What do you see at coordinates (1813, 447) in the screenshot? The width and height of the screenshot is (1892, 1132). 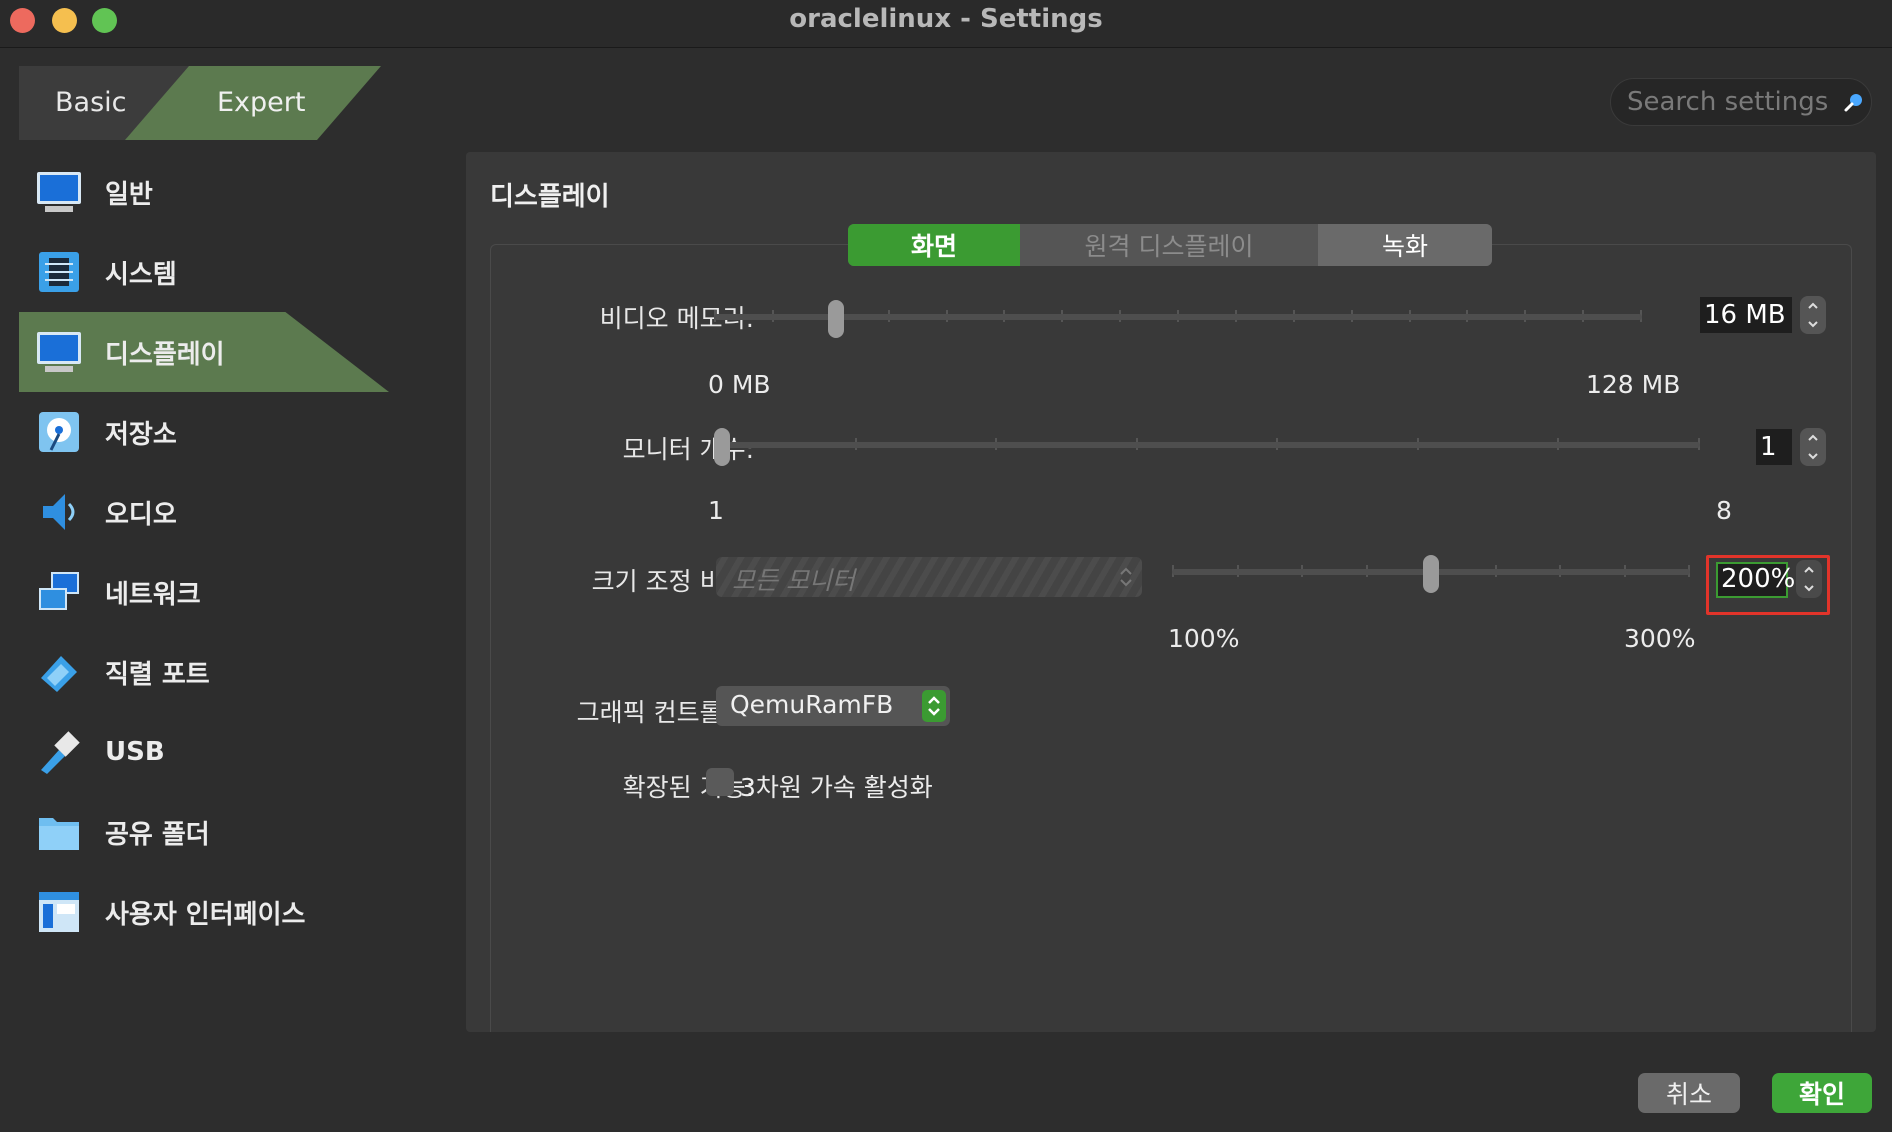 I see `monitor-count-stepper` at bounding box center [1813, 447].